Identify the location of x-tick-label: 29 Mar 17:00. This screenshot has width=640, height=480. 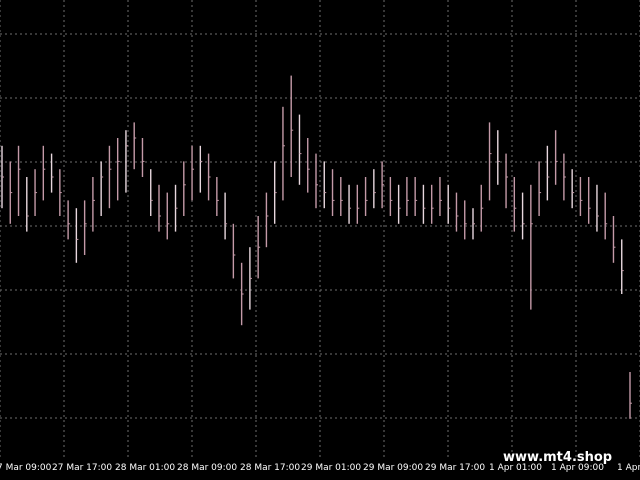
(455, 468).